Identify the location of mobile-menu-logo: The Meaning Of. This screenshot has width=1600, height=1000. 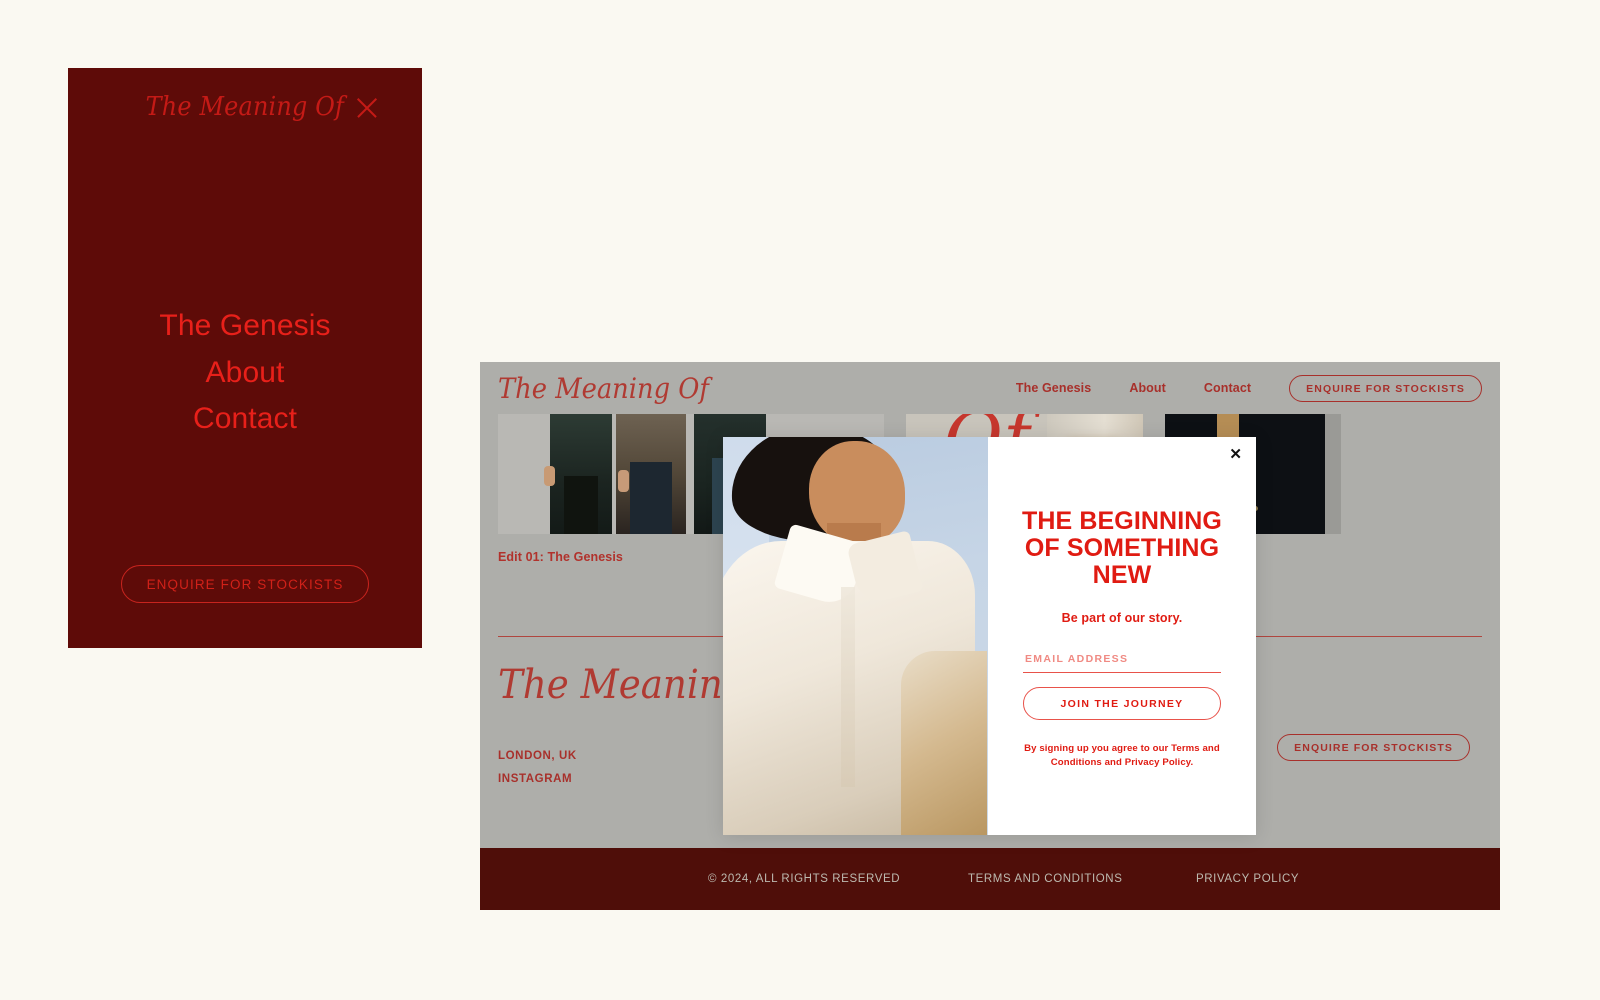
(245, 107).